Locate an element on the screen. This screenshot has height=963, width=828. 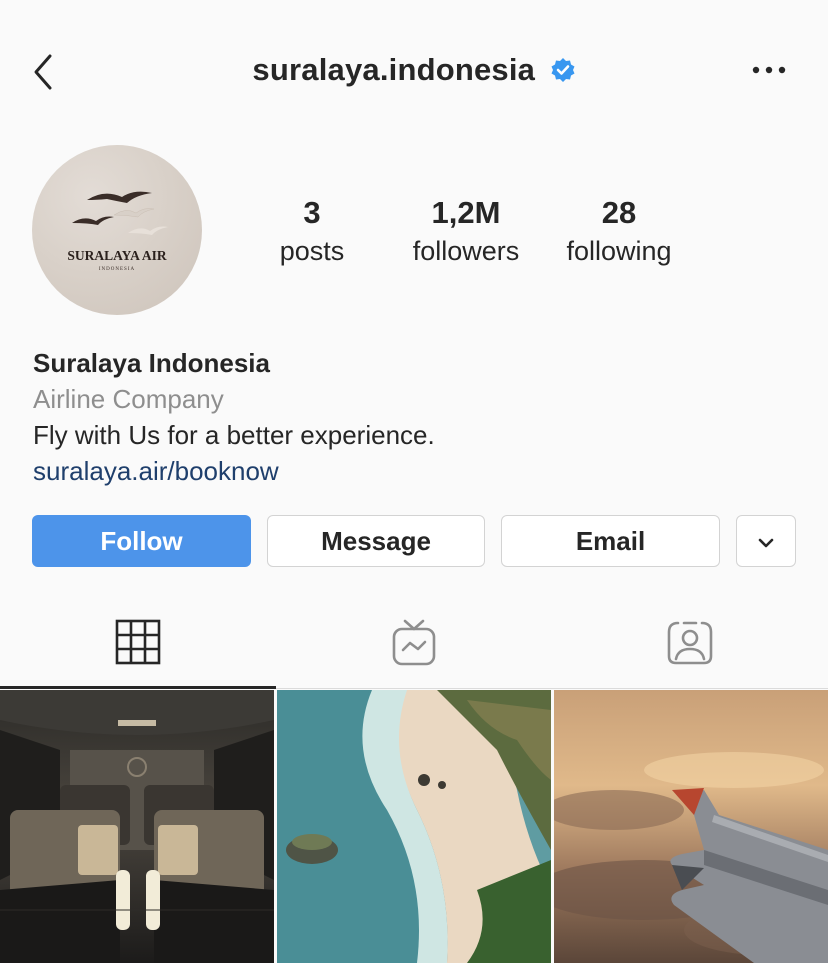
tagged-user-icon is located at coordinates (690, 644).